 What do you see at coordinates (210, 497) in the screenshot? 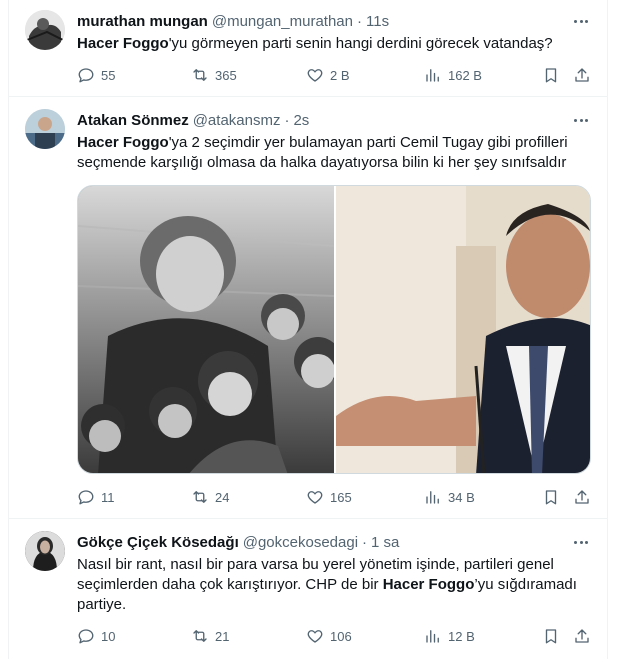
I see `retweet-button: 24` at bounding box center [210, 497].